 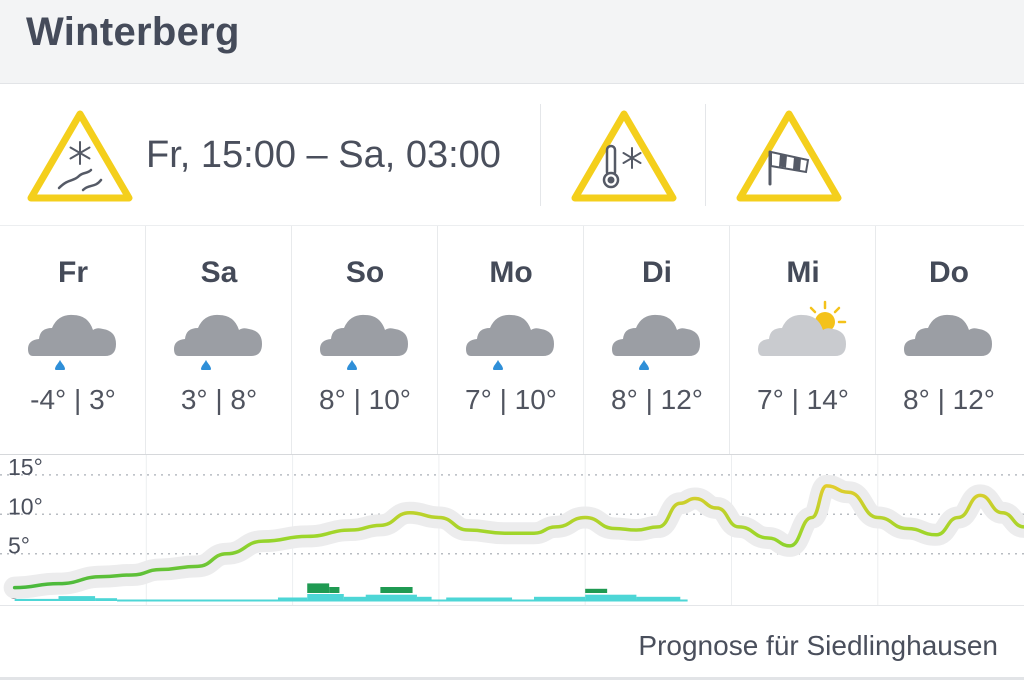 I want to click on day-column: Do 8° | 12°, so click(x=949, y=340).